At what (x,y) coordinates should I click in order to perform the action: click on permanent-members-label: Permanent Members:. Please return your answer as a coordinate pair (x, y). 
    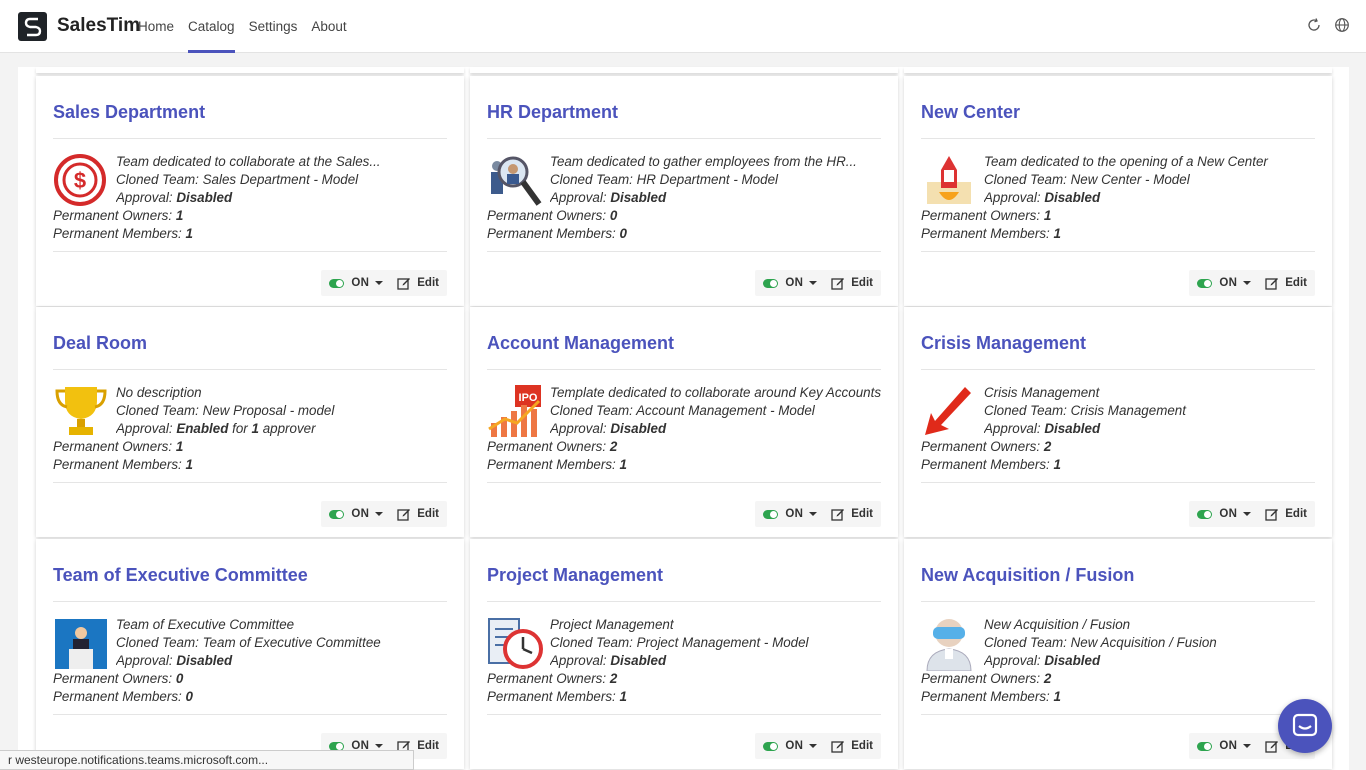
    Looking at the image, I should click on (985, 696).